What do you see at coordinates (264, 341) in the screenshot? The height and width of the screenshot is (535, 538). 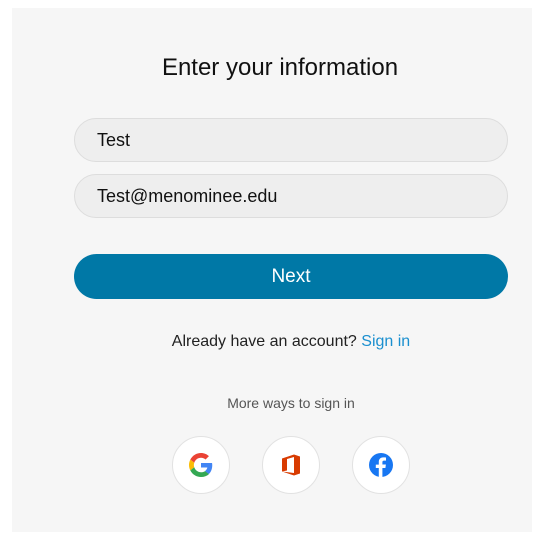 I see `account-prompt-text: Already have an account?` at bounding box center [264, 341].